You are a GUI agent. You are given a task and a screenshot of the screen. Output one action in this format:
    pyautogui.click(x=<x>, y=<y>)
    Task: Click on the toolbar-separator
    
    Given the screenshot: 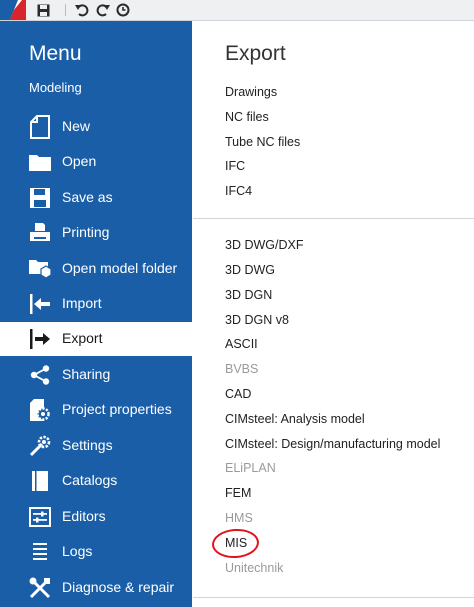 What is the action you would take?
    pyautogui.click(x=65, y=10)
    